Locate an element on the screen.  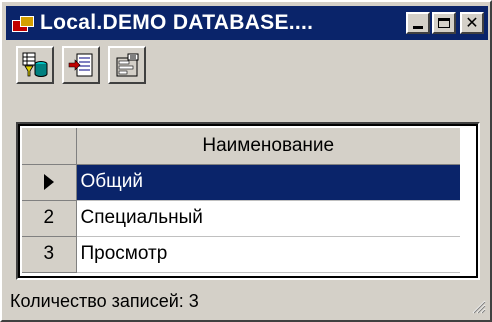
database-filter-icon is located at coordinates (35, 64).